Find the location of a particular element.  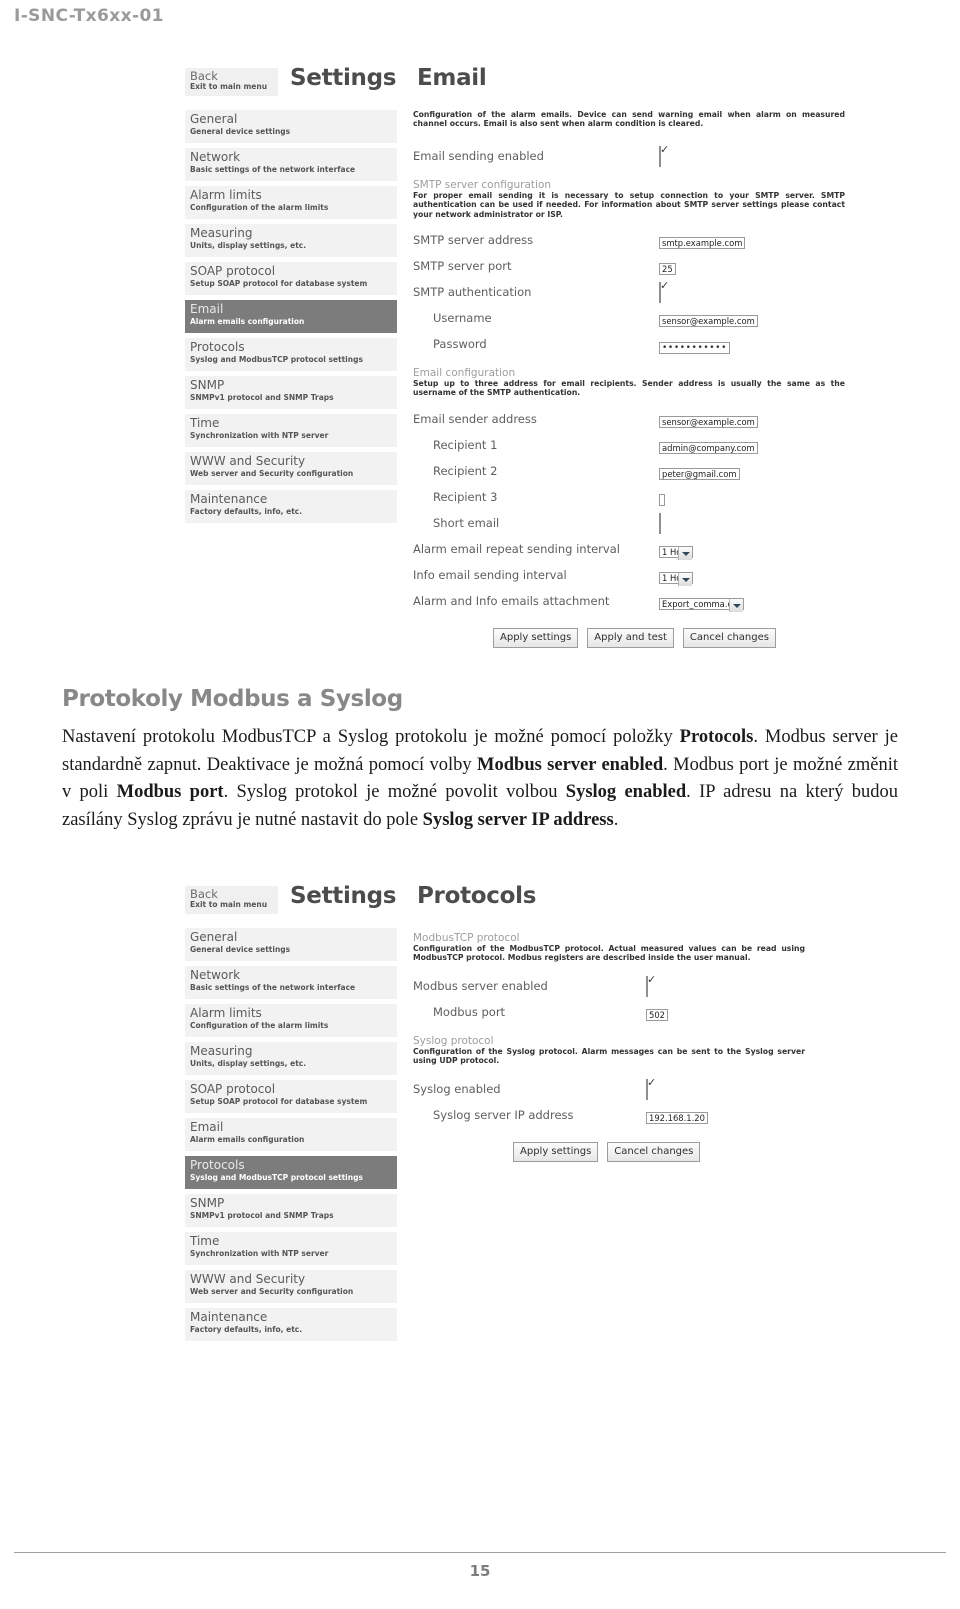

checkbox-syslog-enabled is located at coordinates (647, 1089).